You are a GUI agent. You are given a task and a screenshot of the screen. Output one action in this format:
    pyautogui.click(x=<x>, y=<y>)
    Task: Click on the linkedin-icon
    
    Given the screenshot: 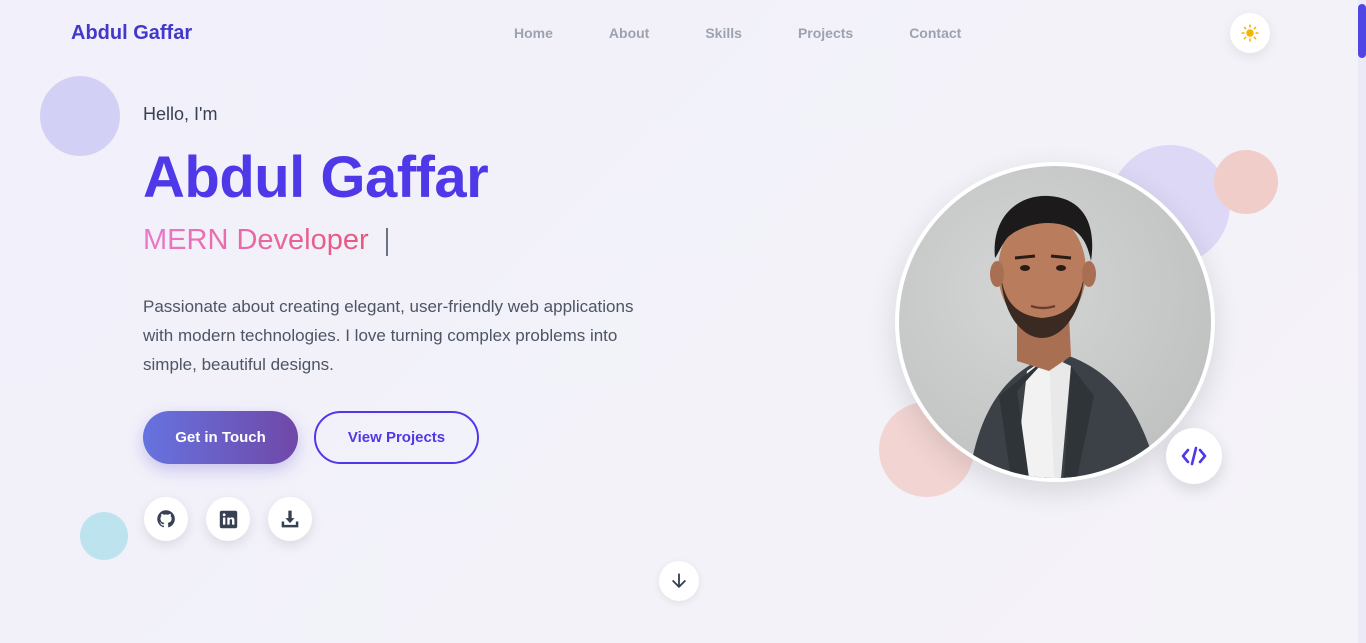 What is the action you would take?
    pyautogui.click(x=228, y=519)
    